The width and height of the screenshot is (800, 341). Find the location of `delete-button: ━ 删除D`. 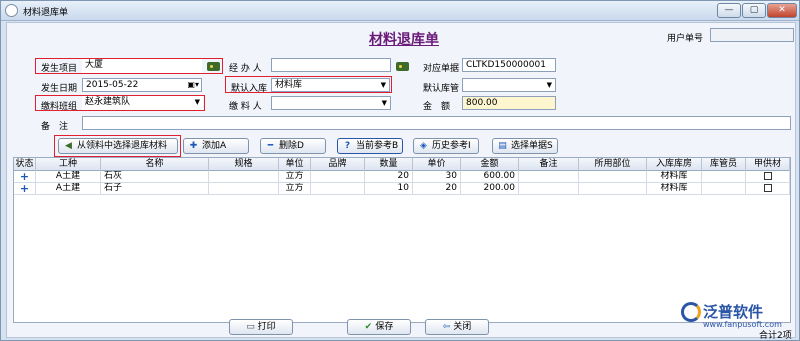

delete-button: ━ 删除D is located at coordinates (293, 146).